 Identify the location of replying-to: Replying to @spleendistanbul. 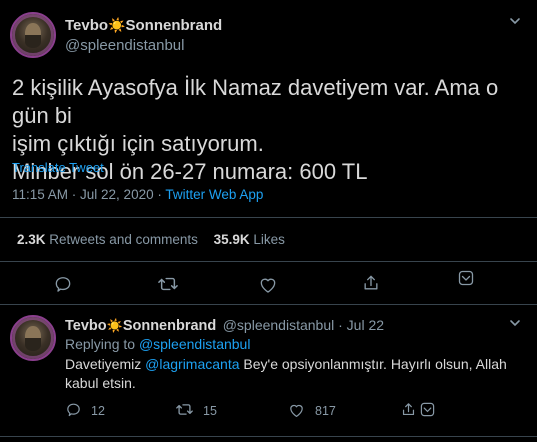
(157, 344).